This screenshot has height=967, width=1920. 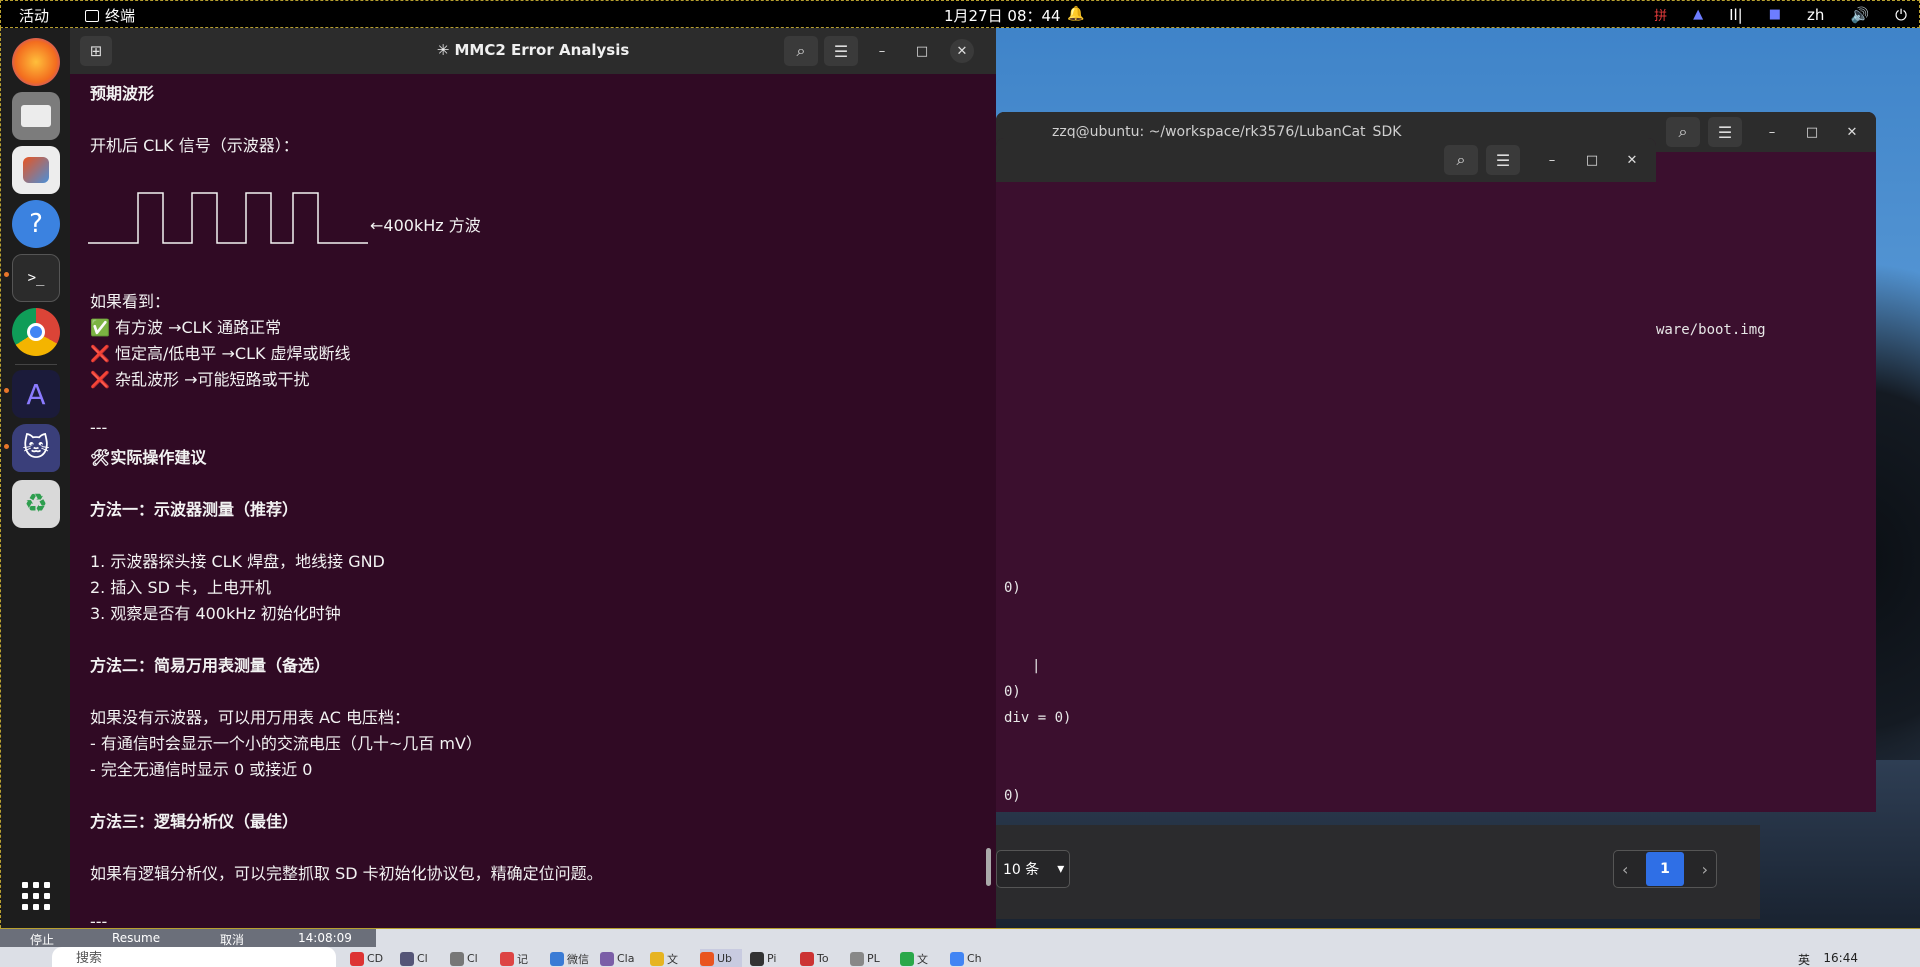 What do you see at coordinates (1698, 14) in the screenshot?
I see `feishu-tray-icon: ▲` at bounding box center [1698, 14].